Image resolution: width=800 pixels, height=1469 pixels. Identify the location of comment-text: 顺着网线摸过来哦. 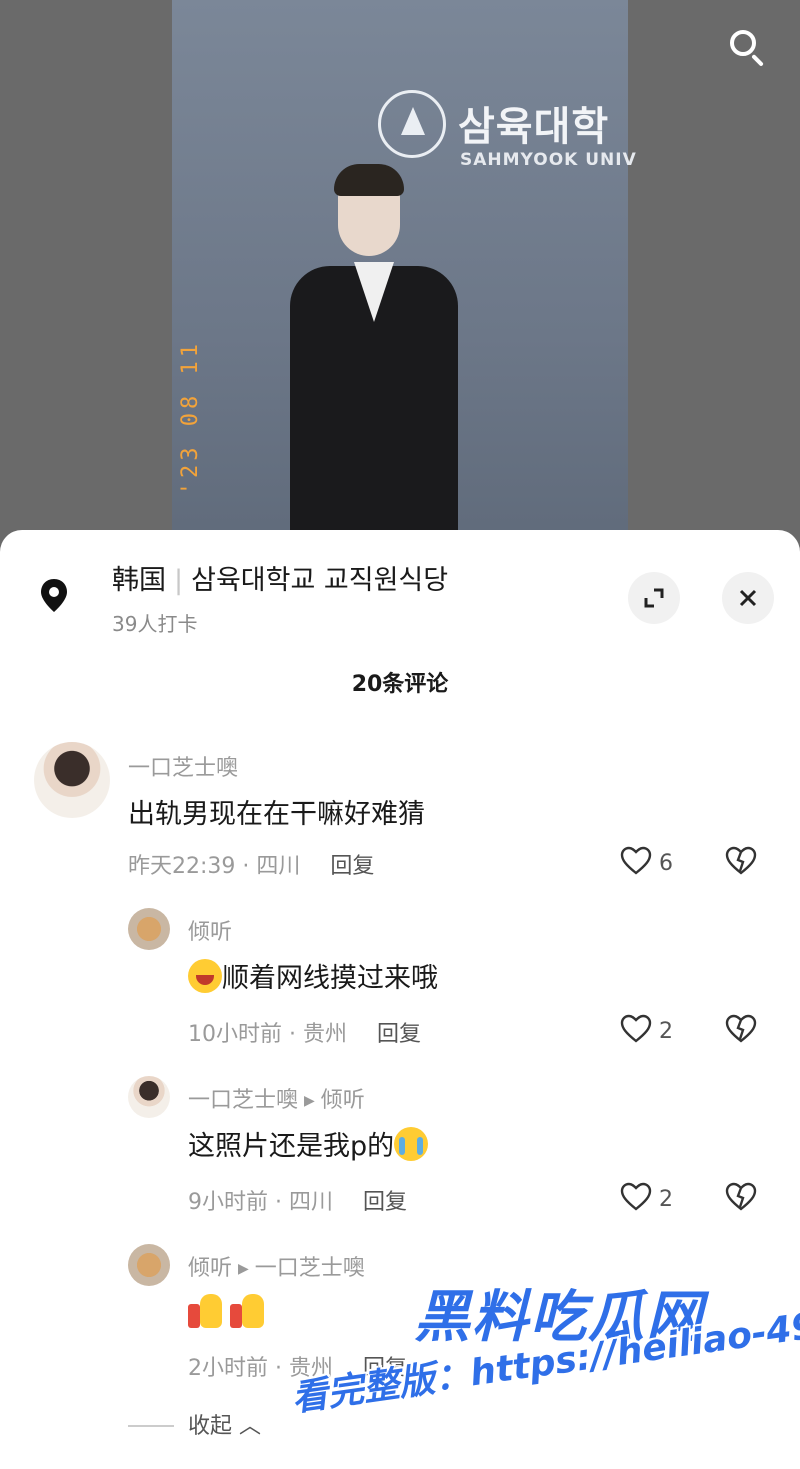
(313, 975).